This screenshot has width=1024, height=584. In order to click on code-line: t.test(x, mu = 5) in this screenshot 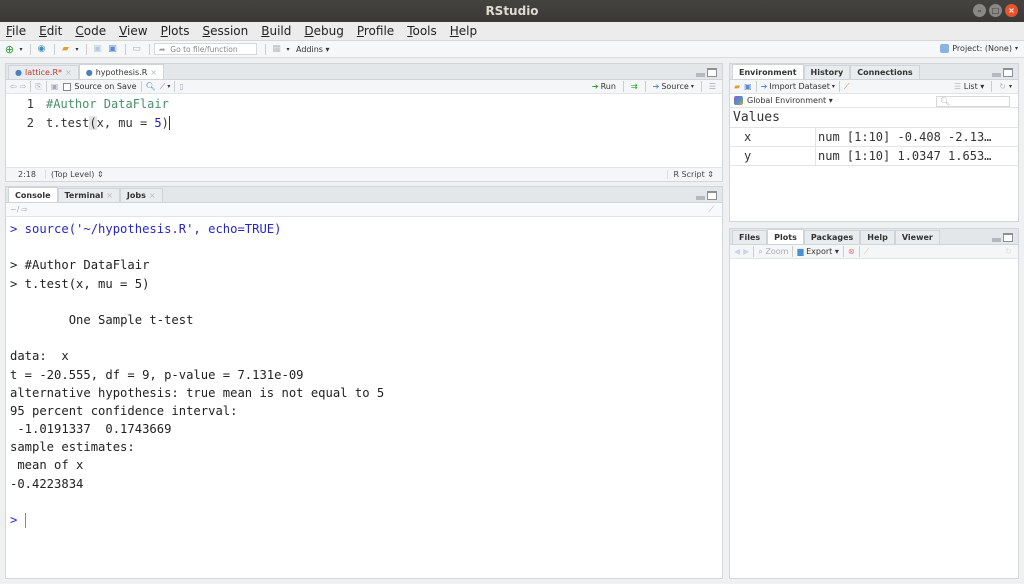, I will do `click(108, 123)`.